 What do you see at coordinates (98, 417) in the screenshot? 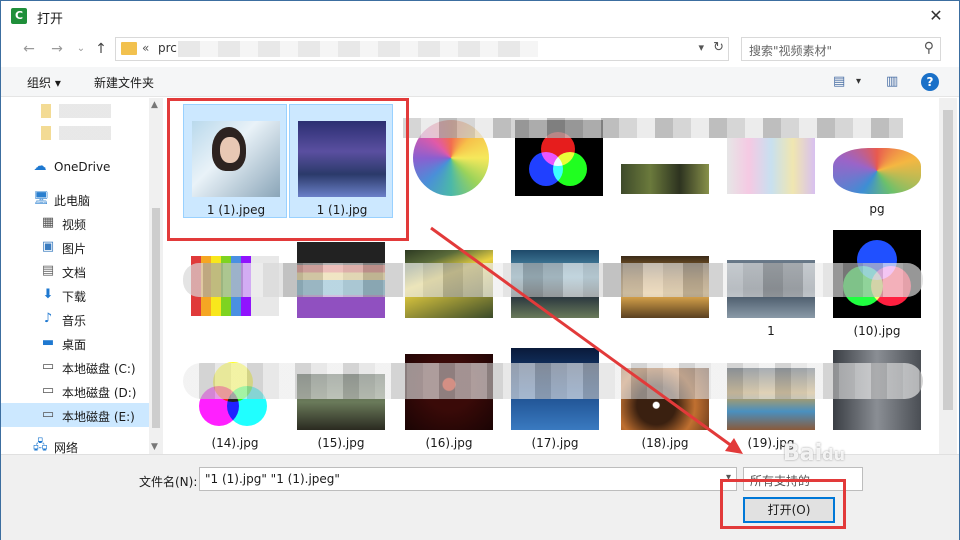
I see `sidebar-item-label: 本地磁盘 (E:)` at bounding box center [98, 417].